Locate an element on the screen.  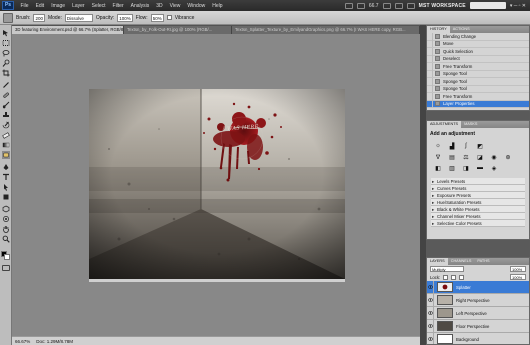
lock-pixels-icon is located at coordinates (454, 277).